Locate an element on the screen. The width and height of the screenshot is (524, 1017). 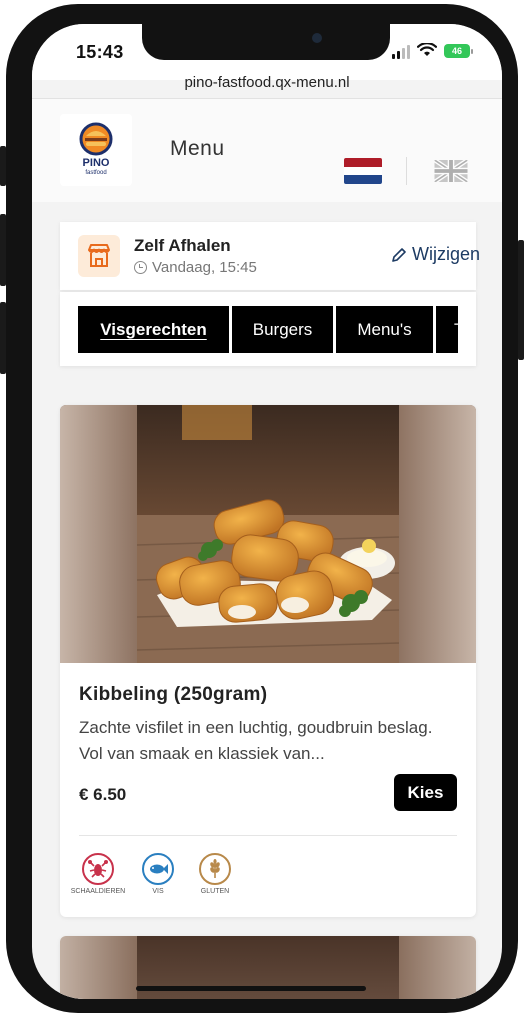
mute-switch is located at coordinates (3, 166).